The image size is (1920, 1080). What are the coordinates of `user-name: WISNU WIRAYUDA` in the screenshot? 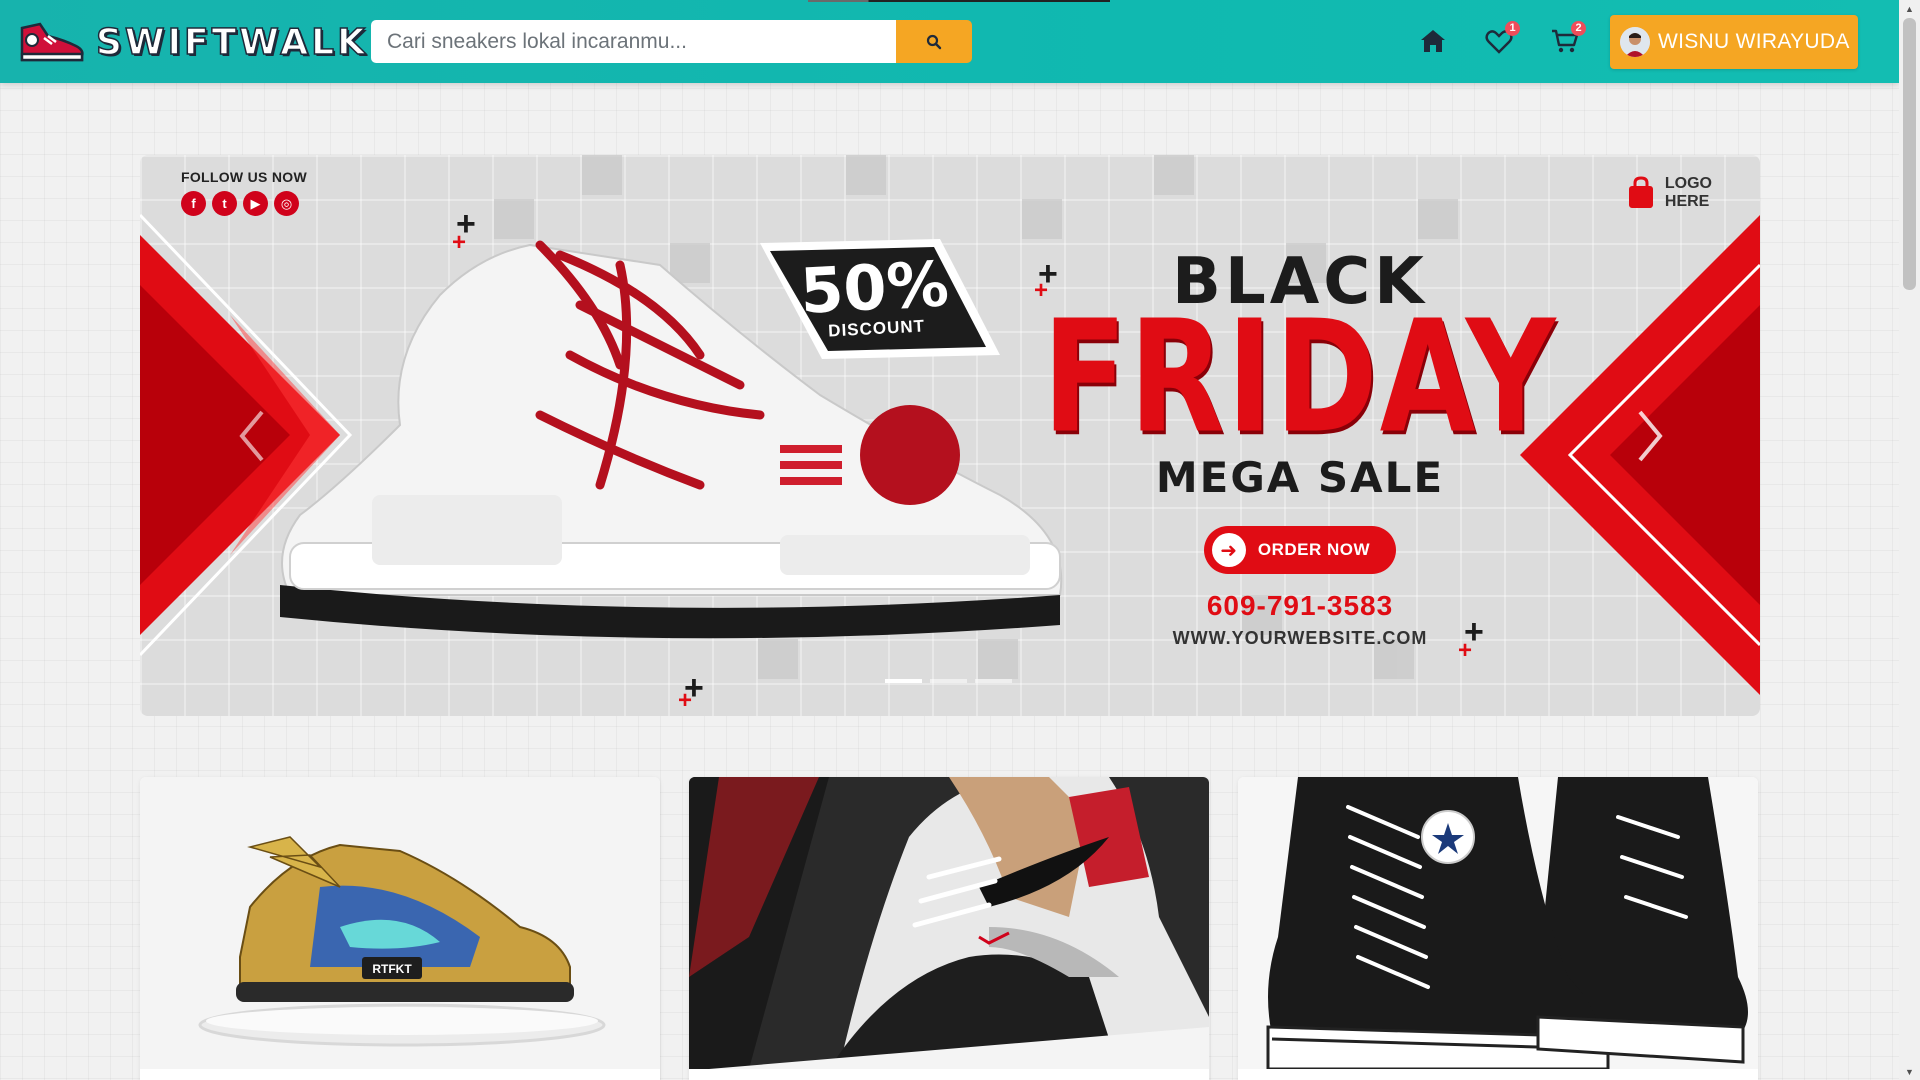 It's located at (1754, 41).